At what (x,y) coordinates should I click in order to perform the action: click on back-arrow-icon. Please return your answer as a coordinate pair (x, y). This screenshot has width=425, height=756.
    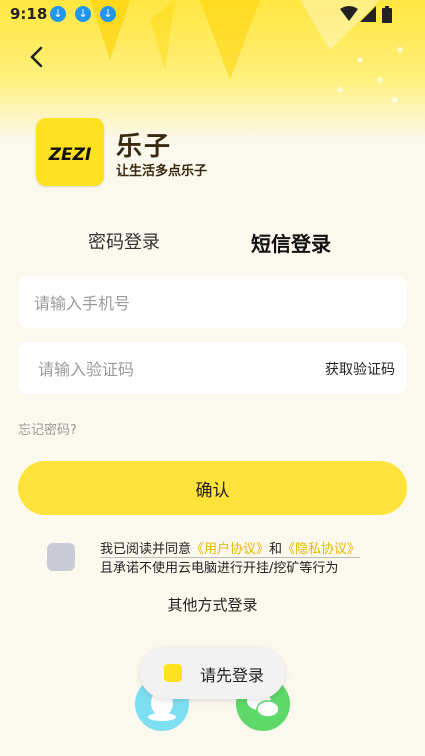
    Looking at the image, I should click on (37, 57).